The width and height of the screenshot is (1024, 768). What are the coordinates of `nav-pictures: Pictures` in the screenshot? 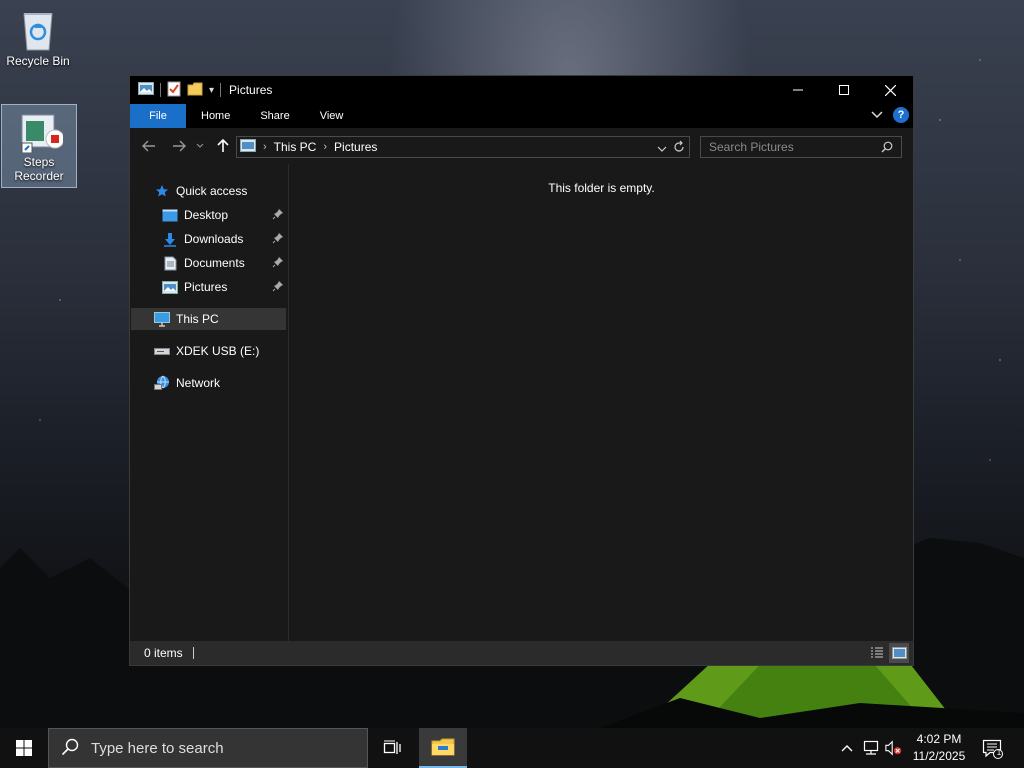 It's located at (223, 287).